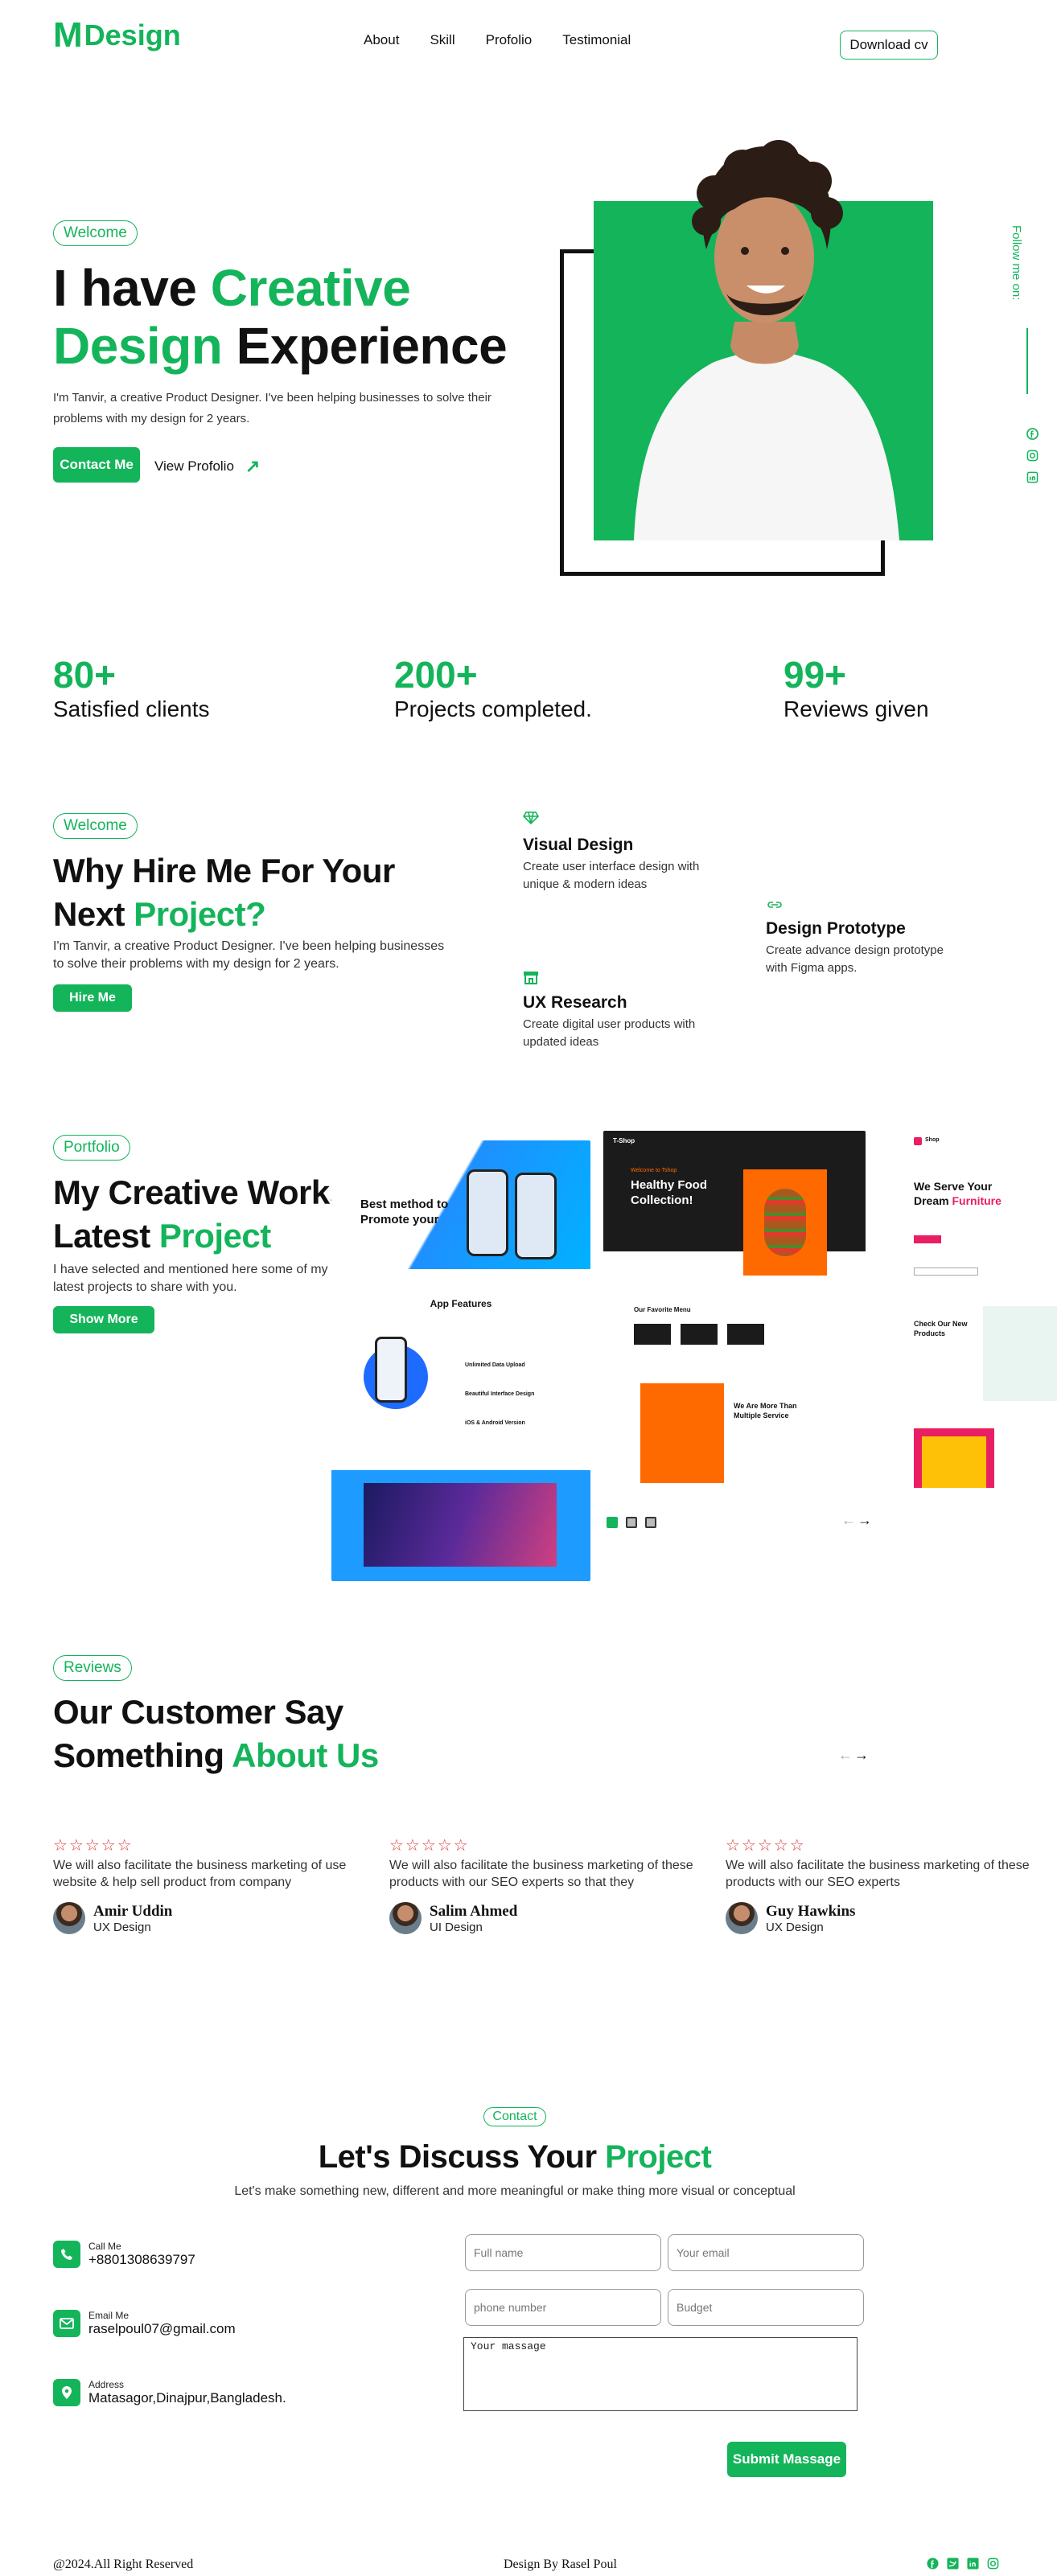 The width and height of the screenshot is (1057, 2576). Describe the element at coordinates (515, 2157) in the screenshot. I see `contact-title: Let's Discuss Your Project` at that location.